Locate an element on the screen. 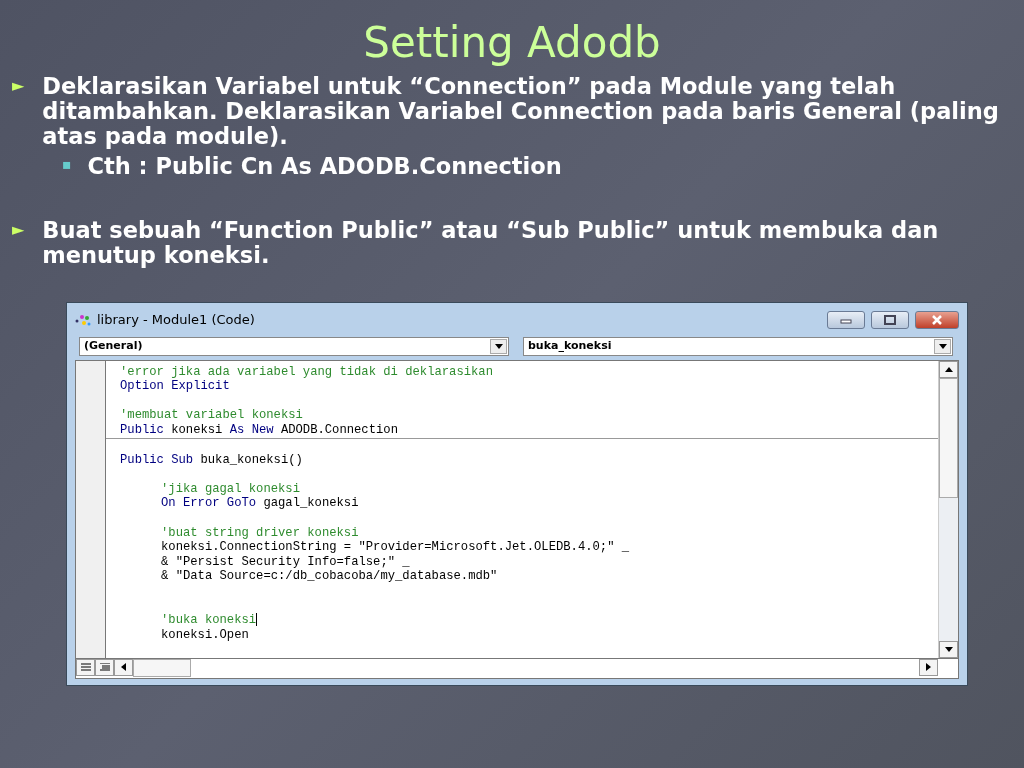 The width and height of the screenshot is (1024, 768). bullet-text: Buat sebuah “Function Public” atau “Sub Public” untuk membuka dan menutup koneksi. is located at coordinates (491, 243).